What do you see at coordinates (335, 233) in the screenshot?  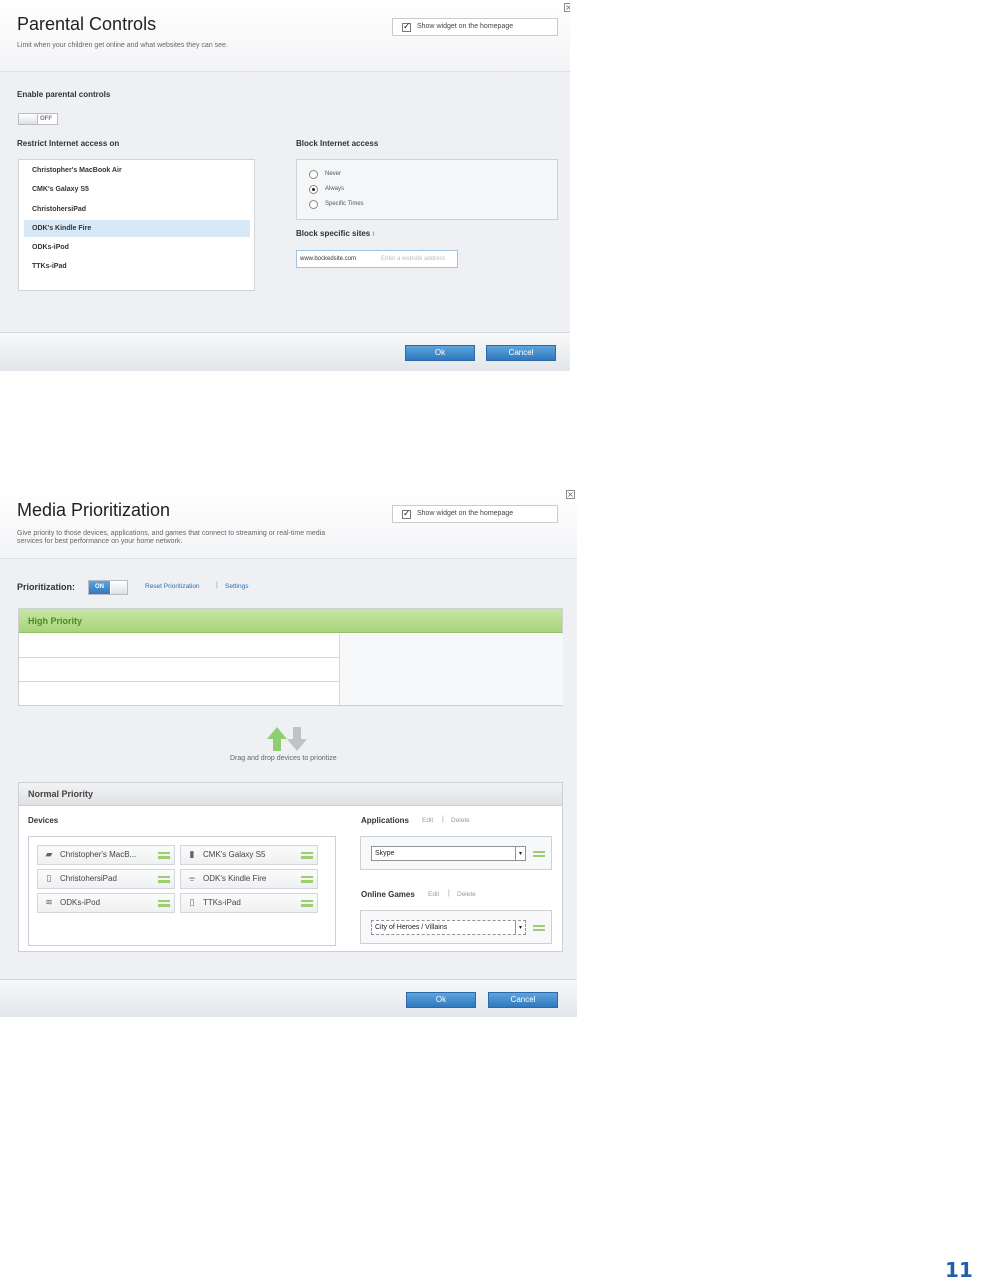 I see `block-sites-label: Block specific sites ı` at bounding box center [335, 233].